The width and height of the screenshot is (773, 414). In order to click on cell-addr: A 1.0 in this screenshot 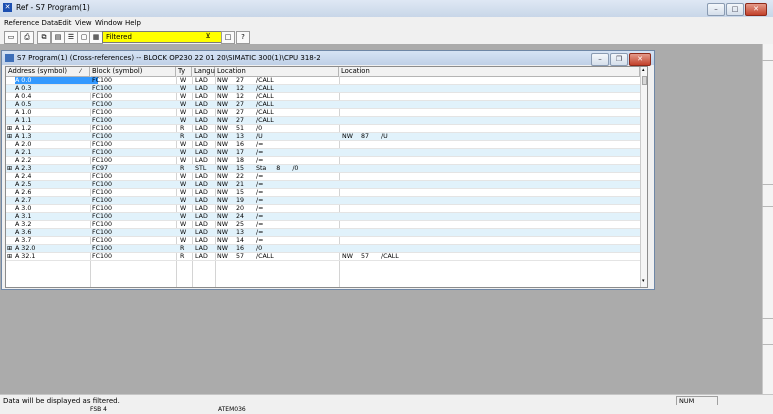, I will do `click(23, 112)`.